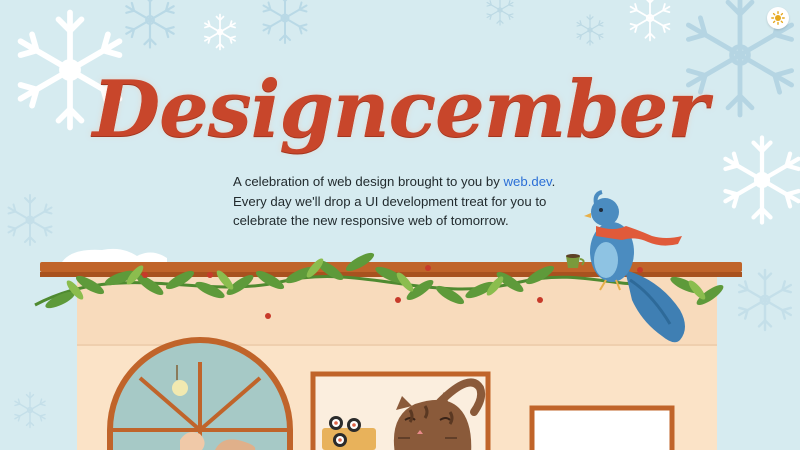 The height and width of the screenshot is (450, 800). I want to click on right-window, so click(602, 427).